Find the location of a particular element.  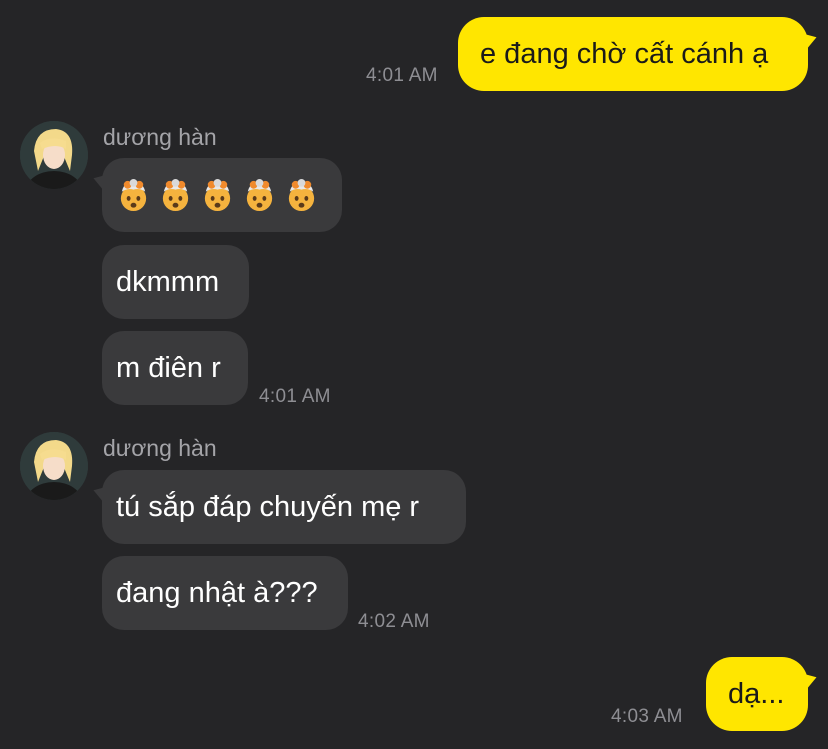

message-timestamp: 4:03 AM is located at coordinates (647, 716).